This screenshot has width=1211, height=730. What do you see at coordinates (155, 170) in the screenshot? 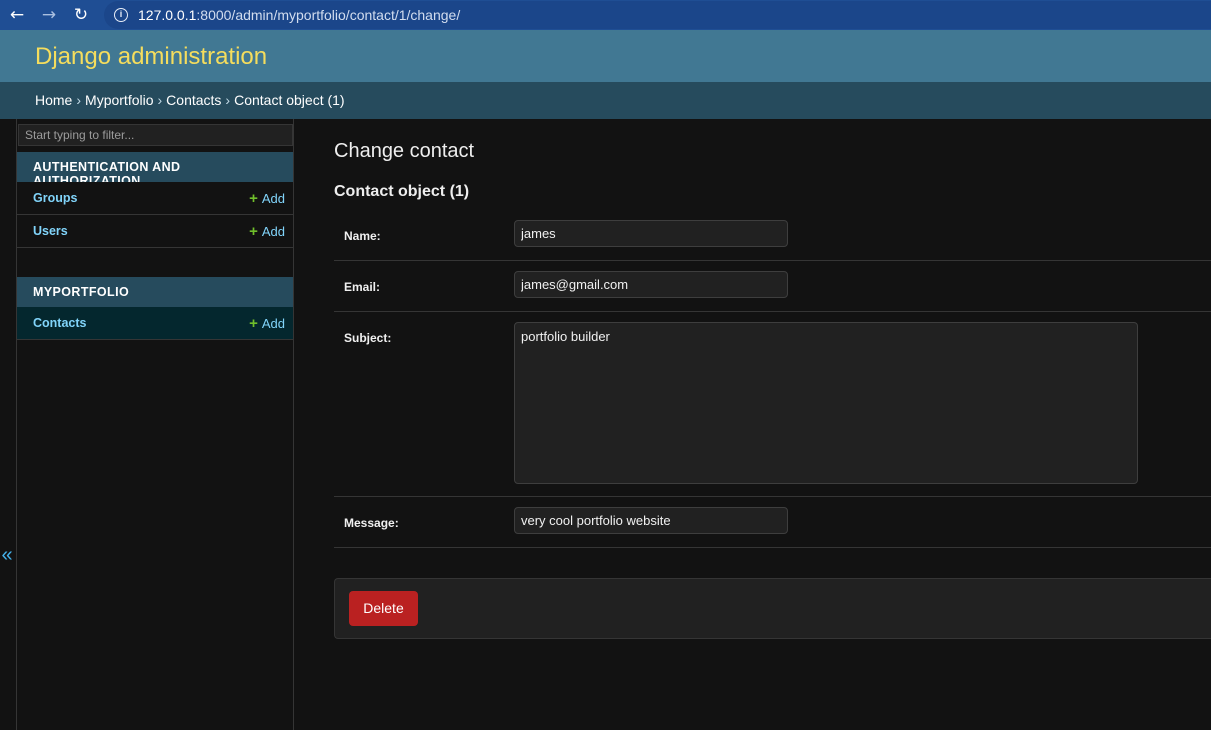
I see `module-caption-auth: AUTHENTICATION AND AUTHORIZATION` at bounding box center [155, 170].